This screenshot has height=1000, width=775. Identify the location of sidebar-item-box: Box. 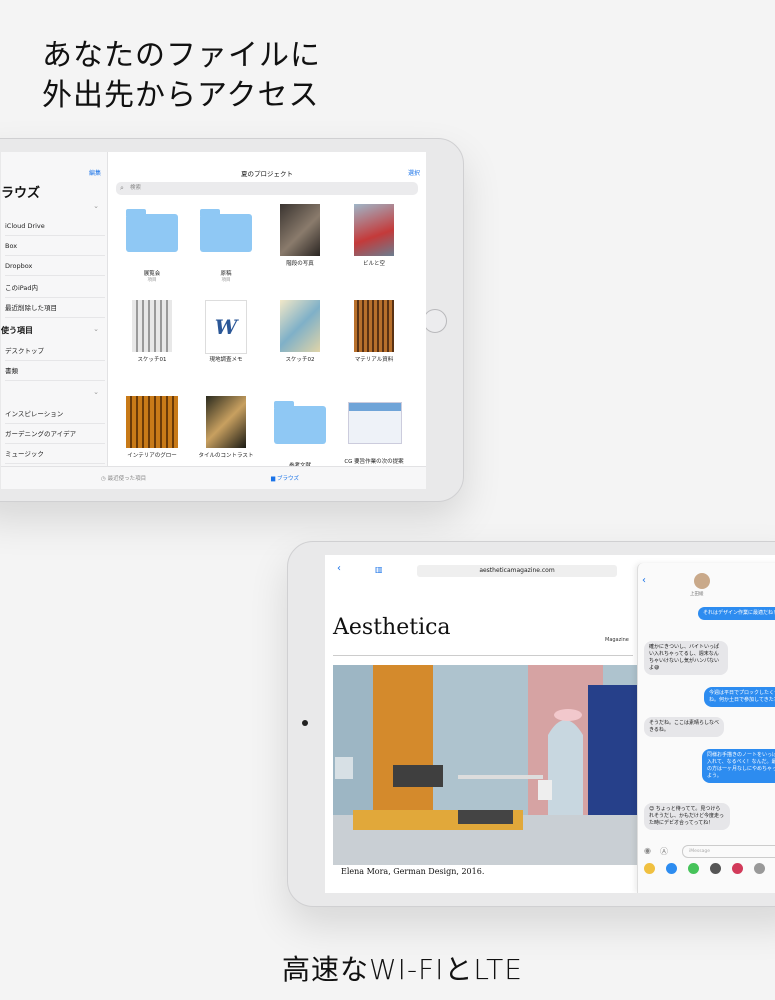
(55, 249).